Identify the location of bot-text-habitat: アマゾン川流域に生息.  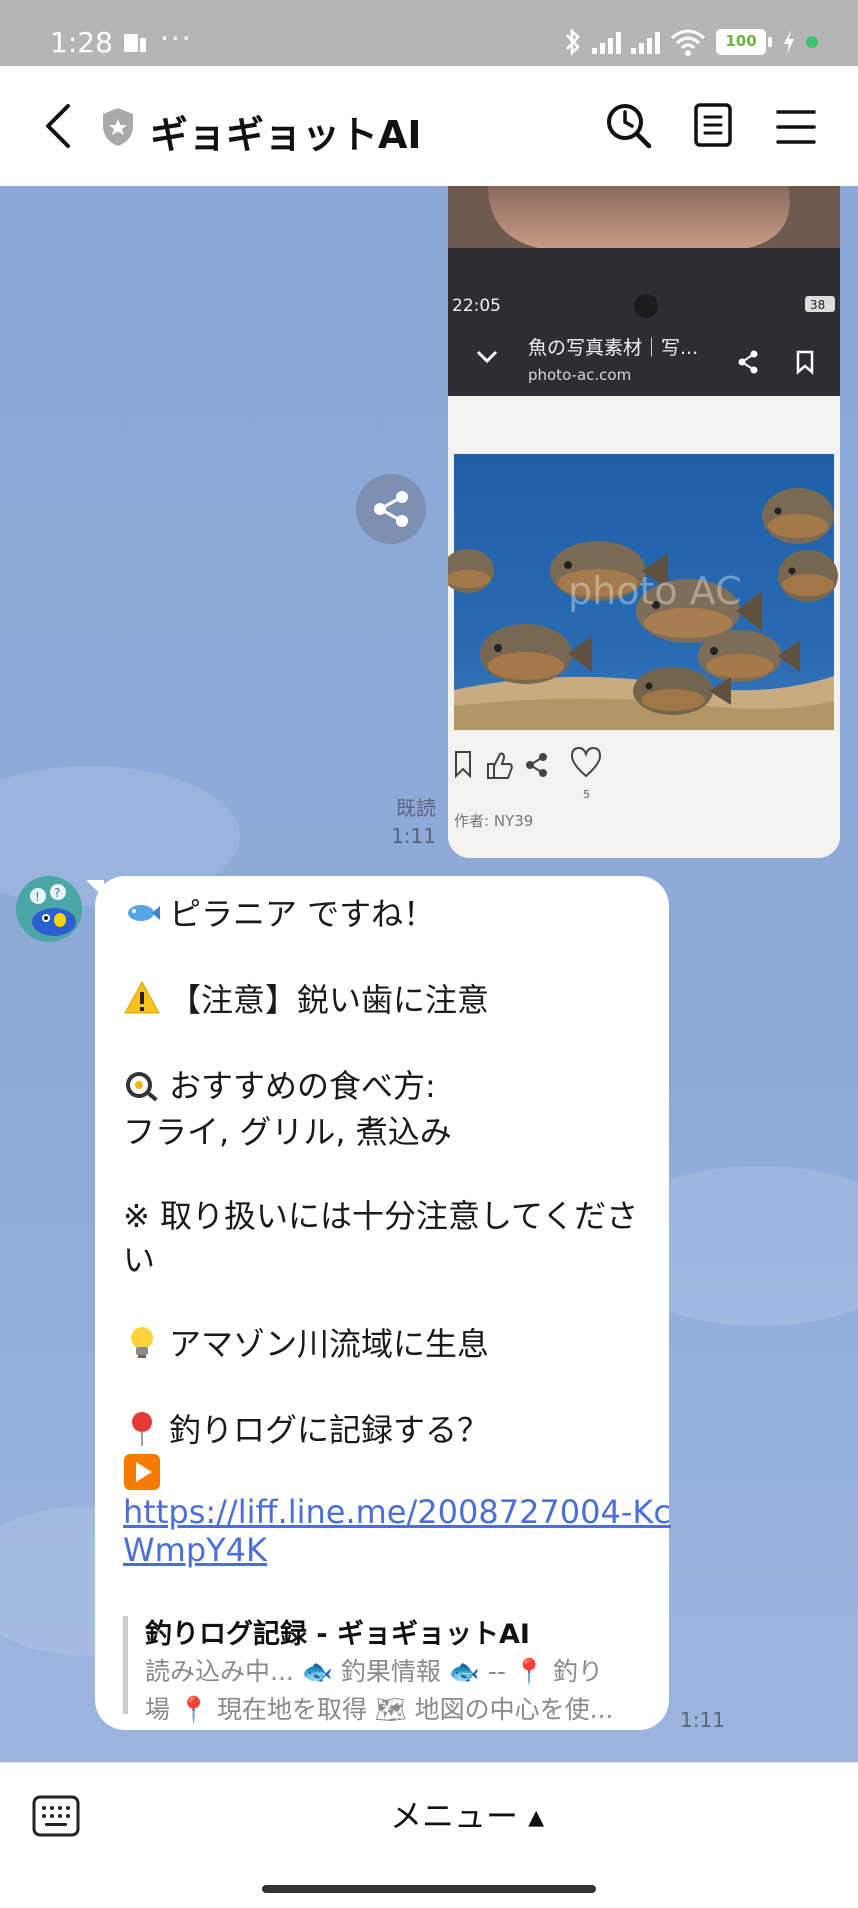
(329, 1344).